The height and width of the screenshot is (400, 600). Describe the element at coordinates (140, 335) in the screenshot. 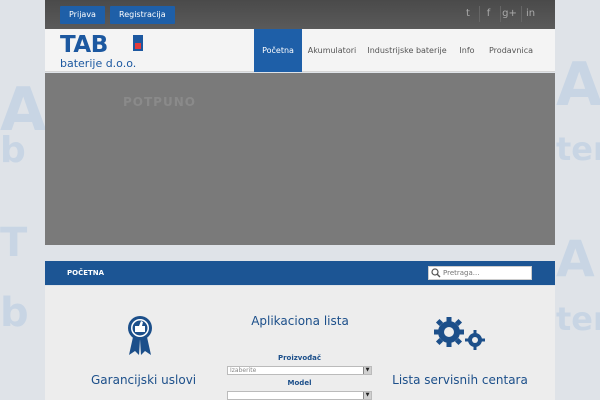

I see `warranty-ribbon-icon` at that location.